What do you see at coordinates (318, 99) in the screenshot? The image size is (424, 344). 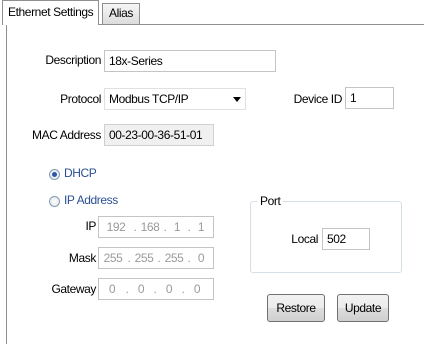 I see `device-id-label: Device ID` at bounding box center [318, 99].